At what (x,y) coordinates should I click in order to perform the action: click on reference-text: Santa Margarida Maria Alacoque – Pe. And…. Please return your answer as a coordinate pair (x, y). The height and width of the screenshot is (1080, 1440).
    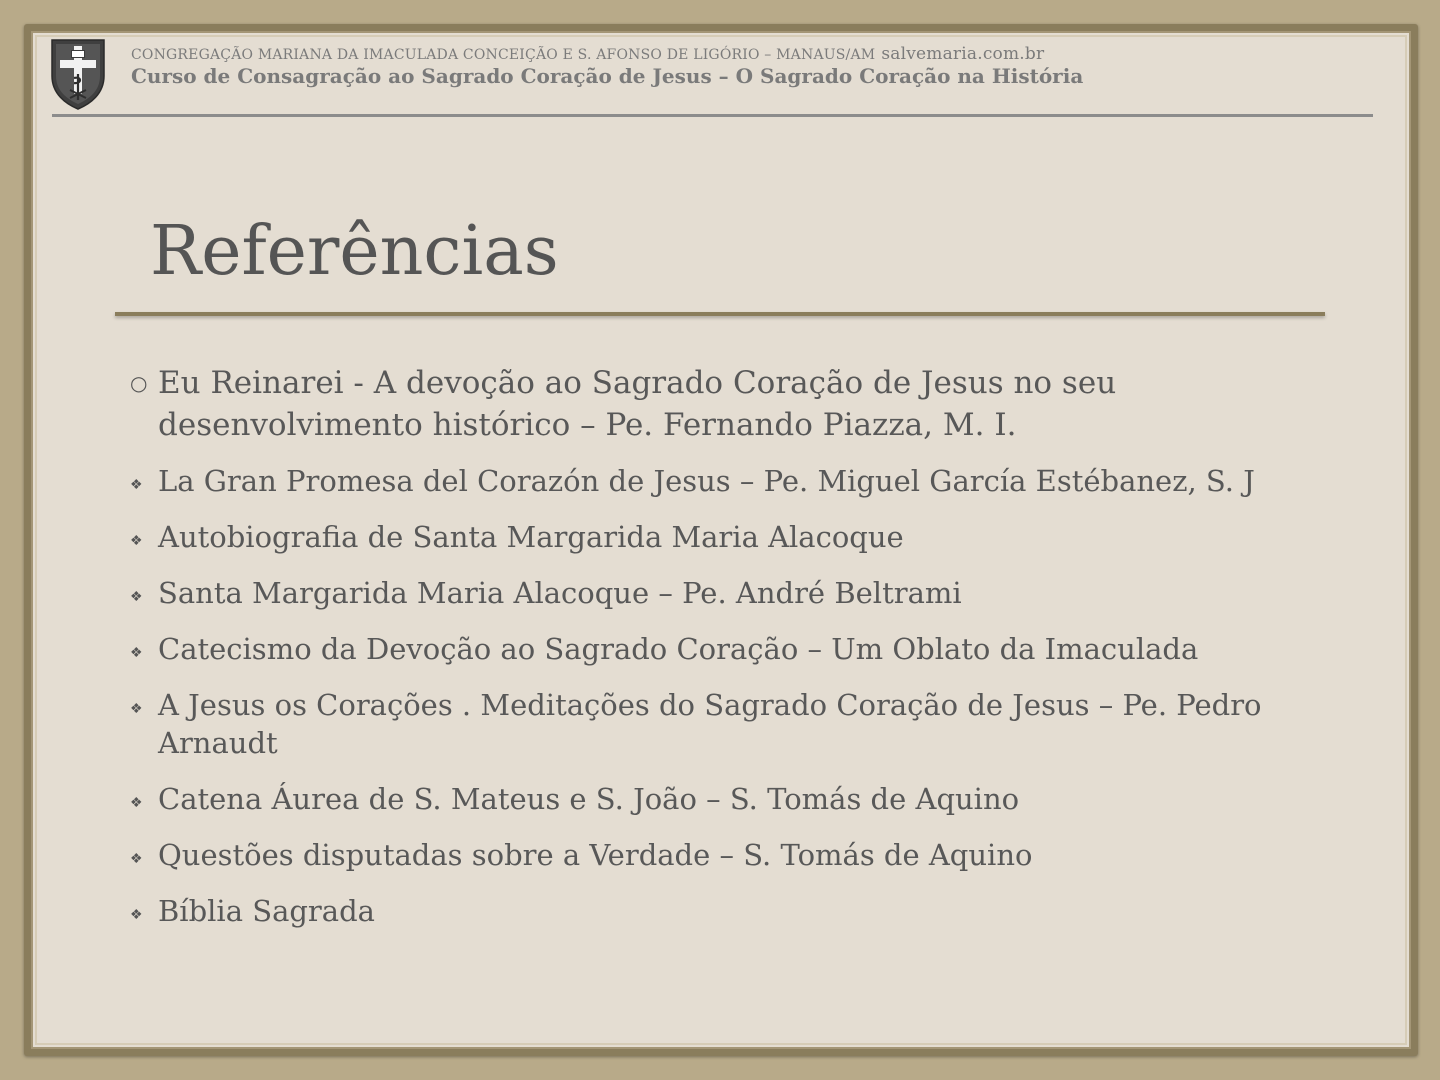
    Looking at the image, I should click on (560, 593).